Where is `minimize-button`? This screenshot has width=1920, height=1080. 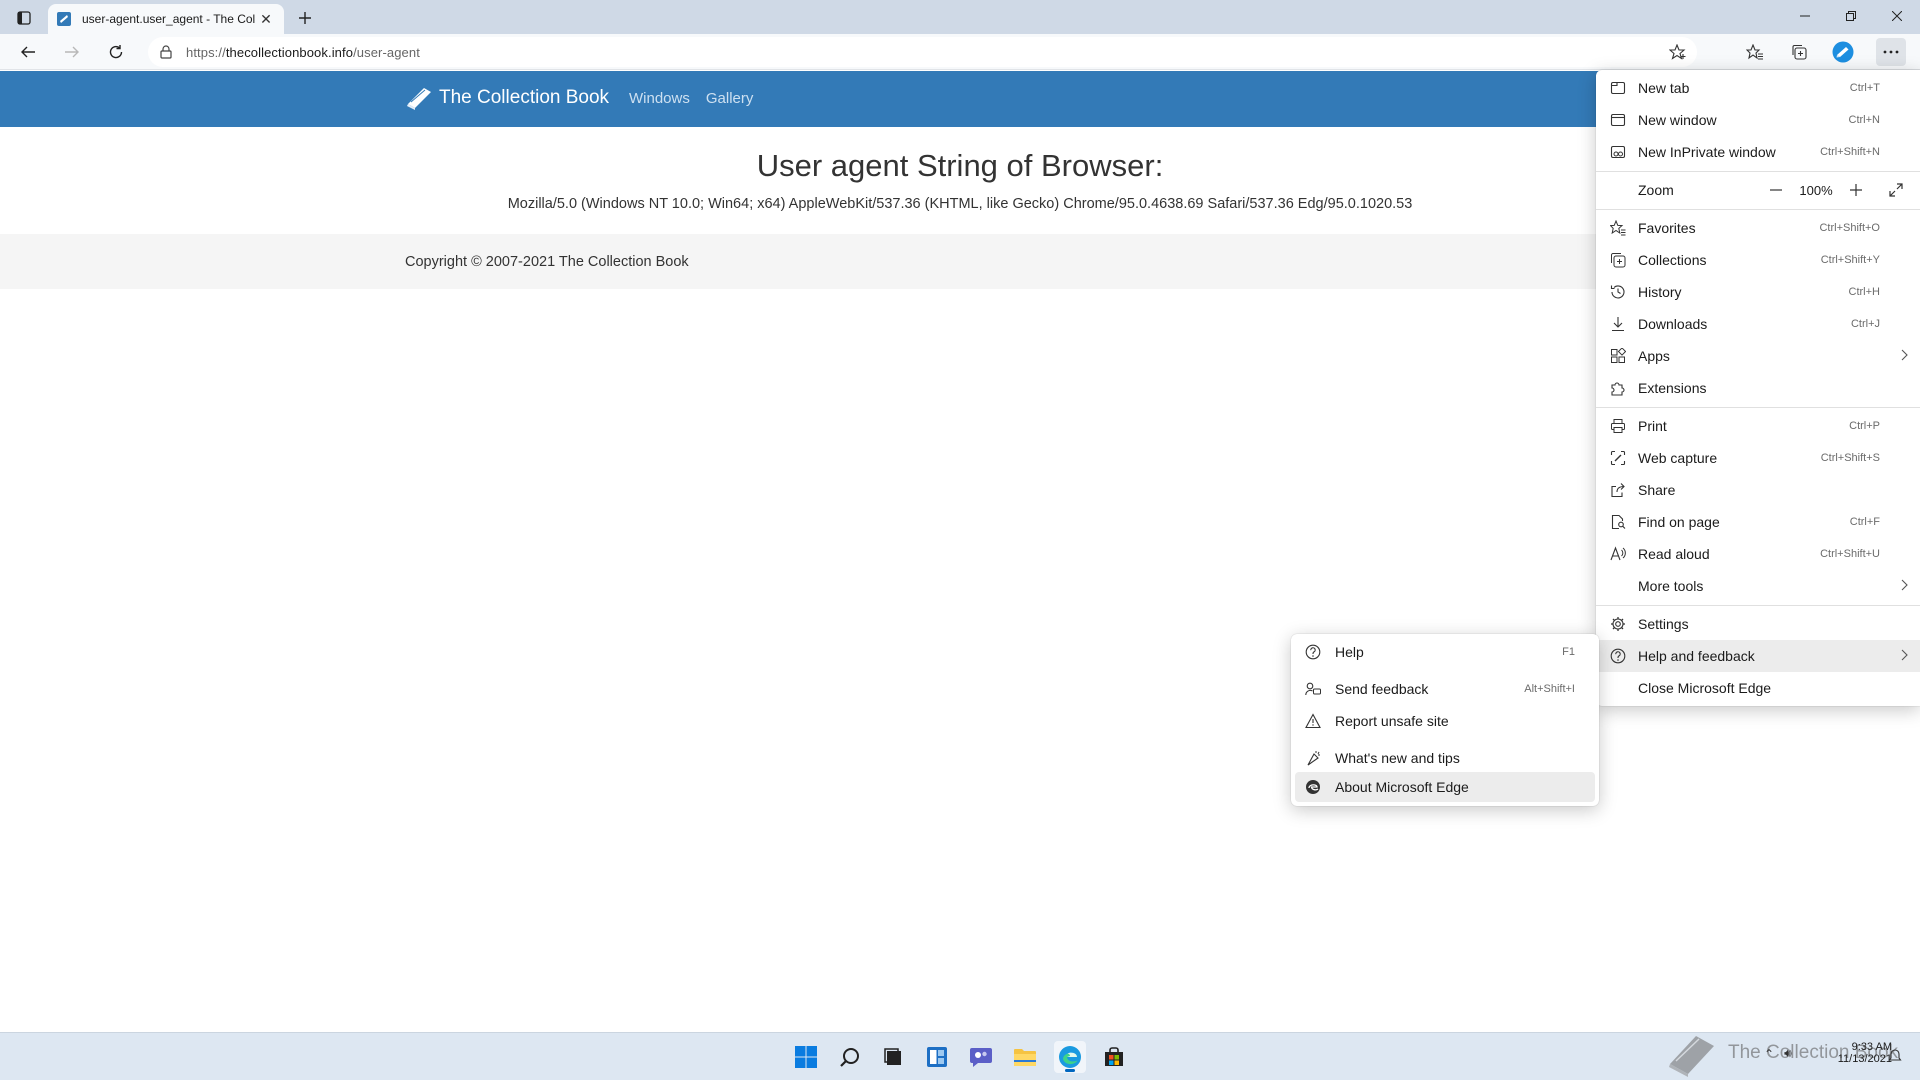 minimize-button is located at coordinates (1805, 16).